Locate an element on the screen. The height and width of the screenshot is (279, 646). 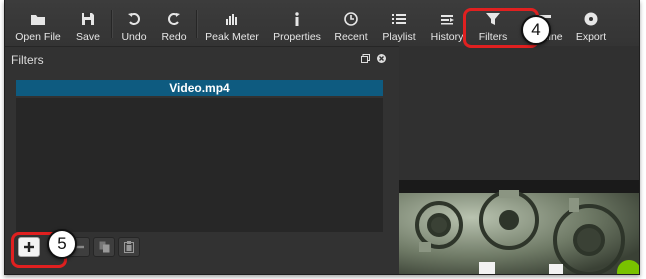
recent-button: Recent is located at coordinates (351, 23).